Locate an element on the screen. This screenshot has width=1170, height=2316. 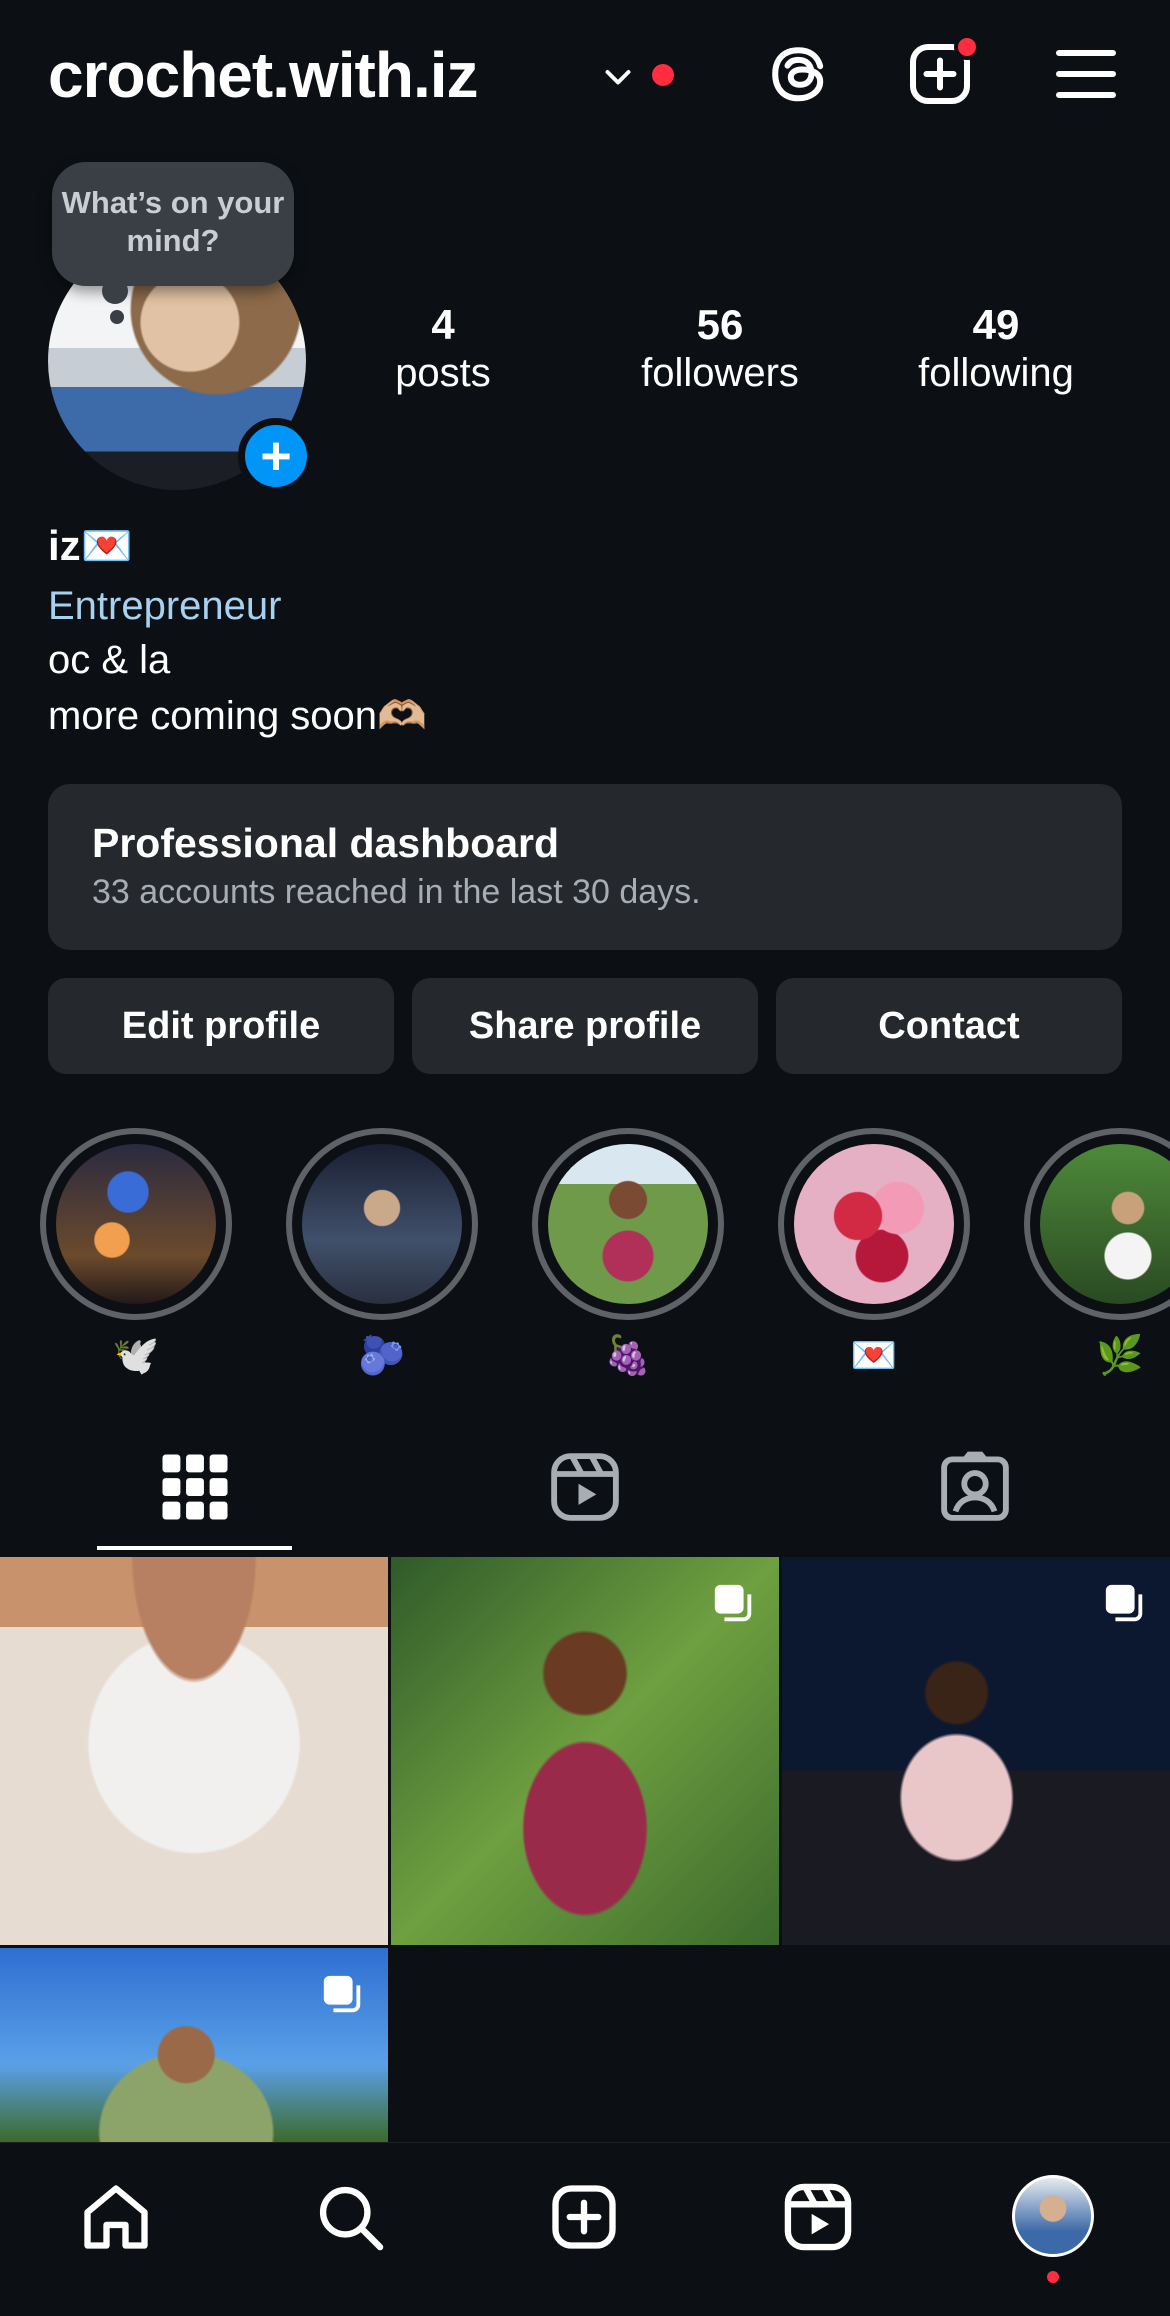
hamburger-menu-icon is located at coordinates (1086, 74).